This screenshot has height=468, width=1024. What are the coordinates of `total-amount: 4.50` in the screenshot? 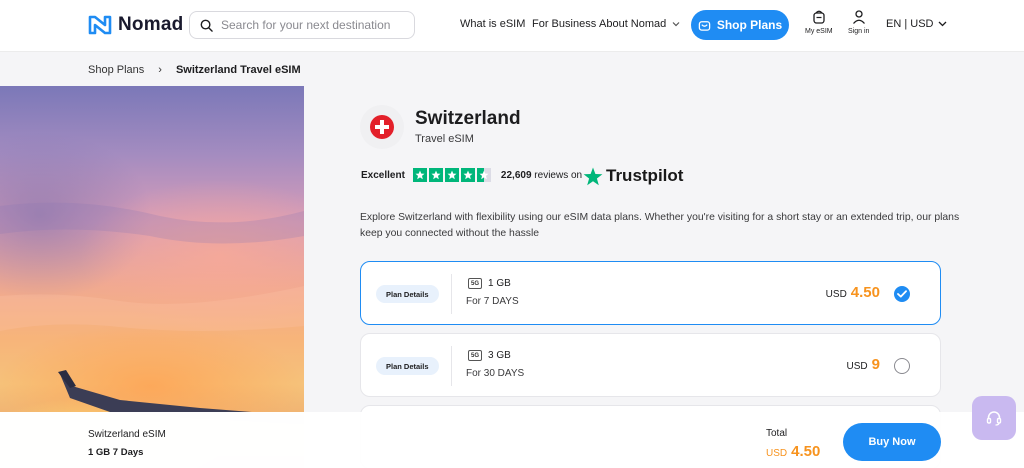 It's located at (806, 451).